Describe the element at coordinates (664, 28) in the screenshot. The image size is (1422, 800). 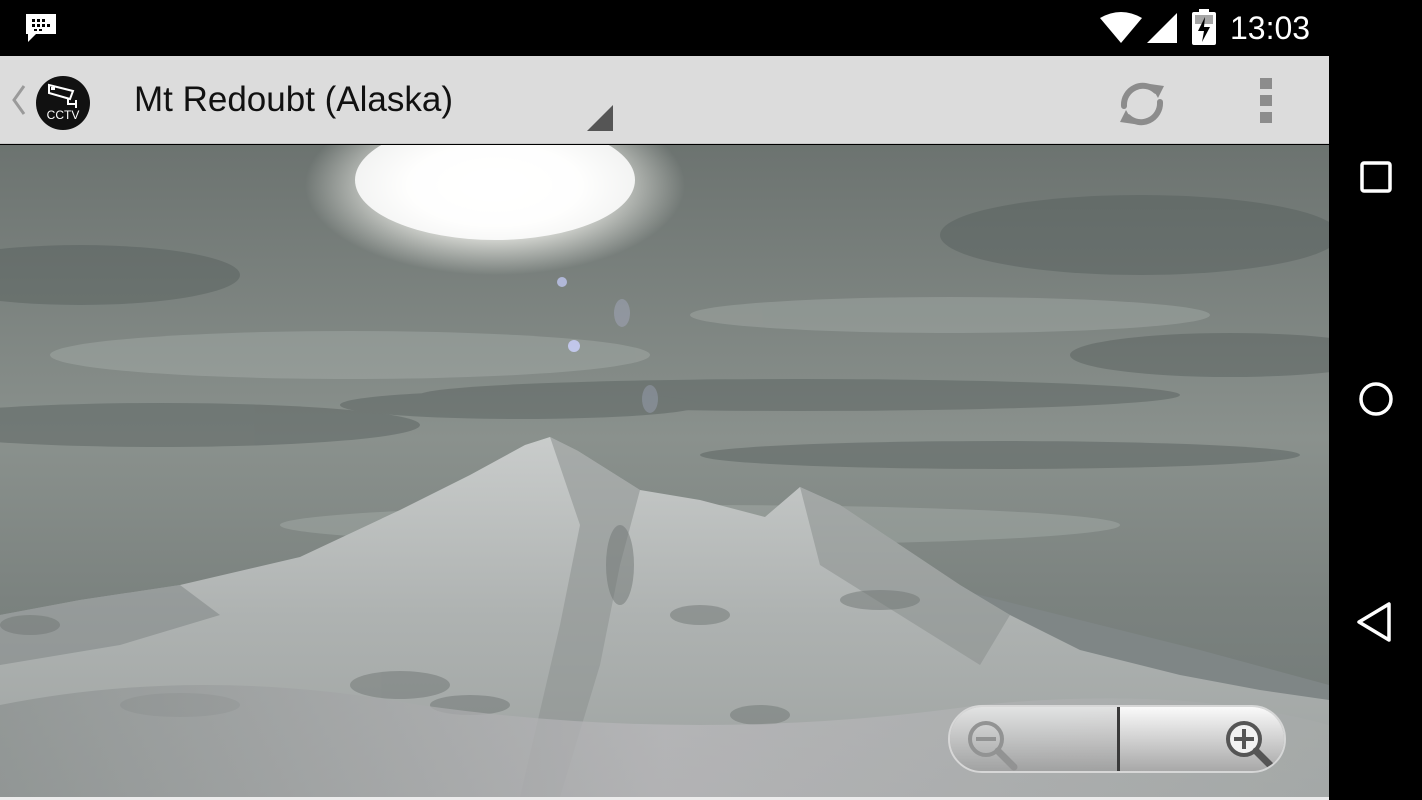
I see `status-bar: 13:03` at that location.